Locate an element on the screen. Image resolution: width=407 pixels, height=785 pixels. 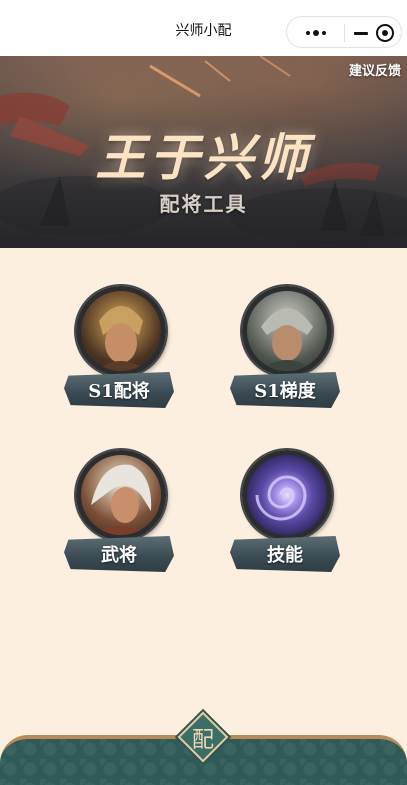
general-portrait-icon is located at coordinates (121, 331).